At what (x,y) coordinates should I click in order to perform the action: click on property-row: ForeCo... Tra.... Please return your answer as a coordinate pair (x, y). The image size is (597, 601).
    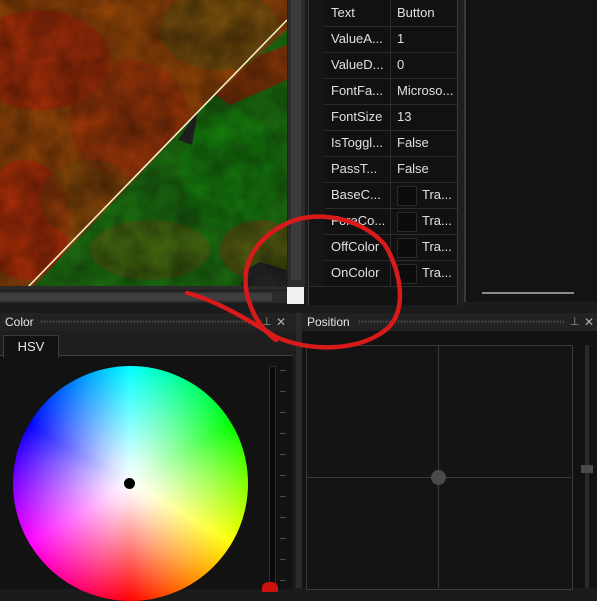
    Looking at the image, I should click on (383, 221).